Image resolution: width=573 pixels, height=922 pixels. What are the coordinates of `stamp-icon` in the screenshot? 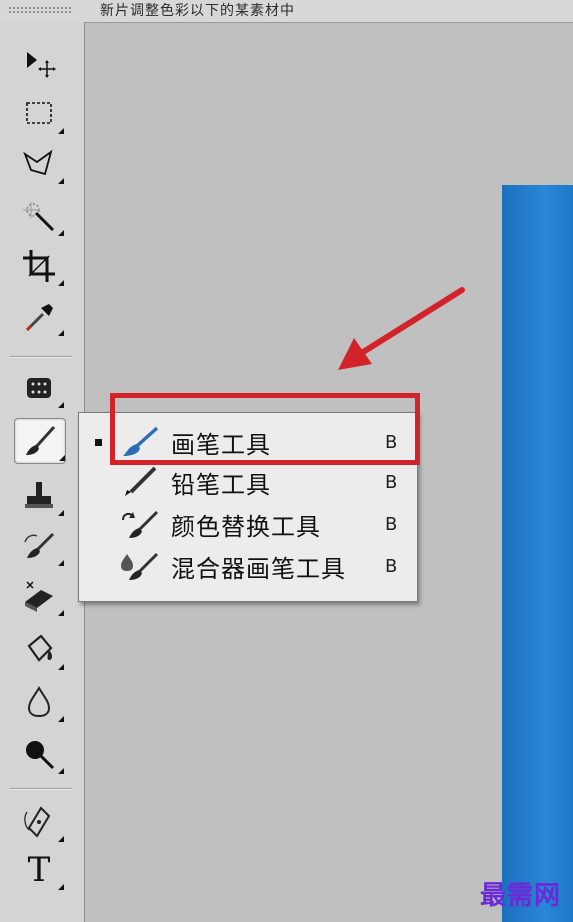 It's located at (39, 495).